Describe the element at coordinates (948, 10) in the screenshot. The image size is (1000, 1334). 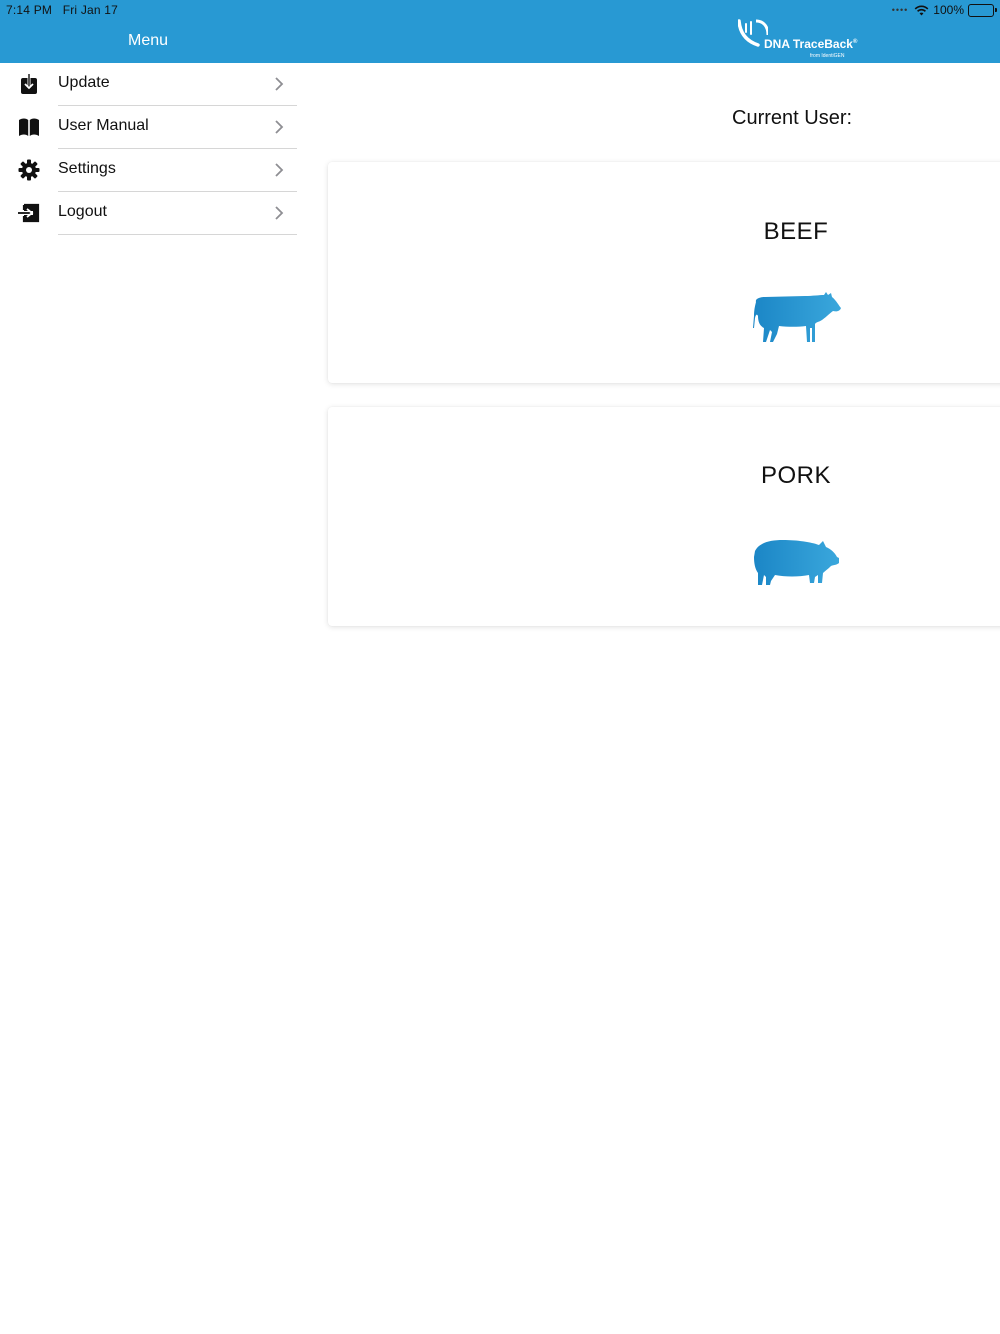
I see `battery-percent: 100%` at that location.